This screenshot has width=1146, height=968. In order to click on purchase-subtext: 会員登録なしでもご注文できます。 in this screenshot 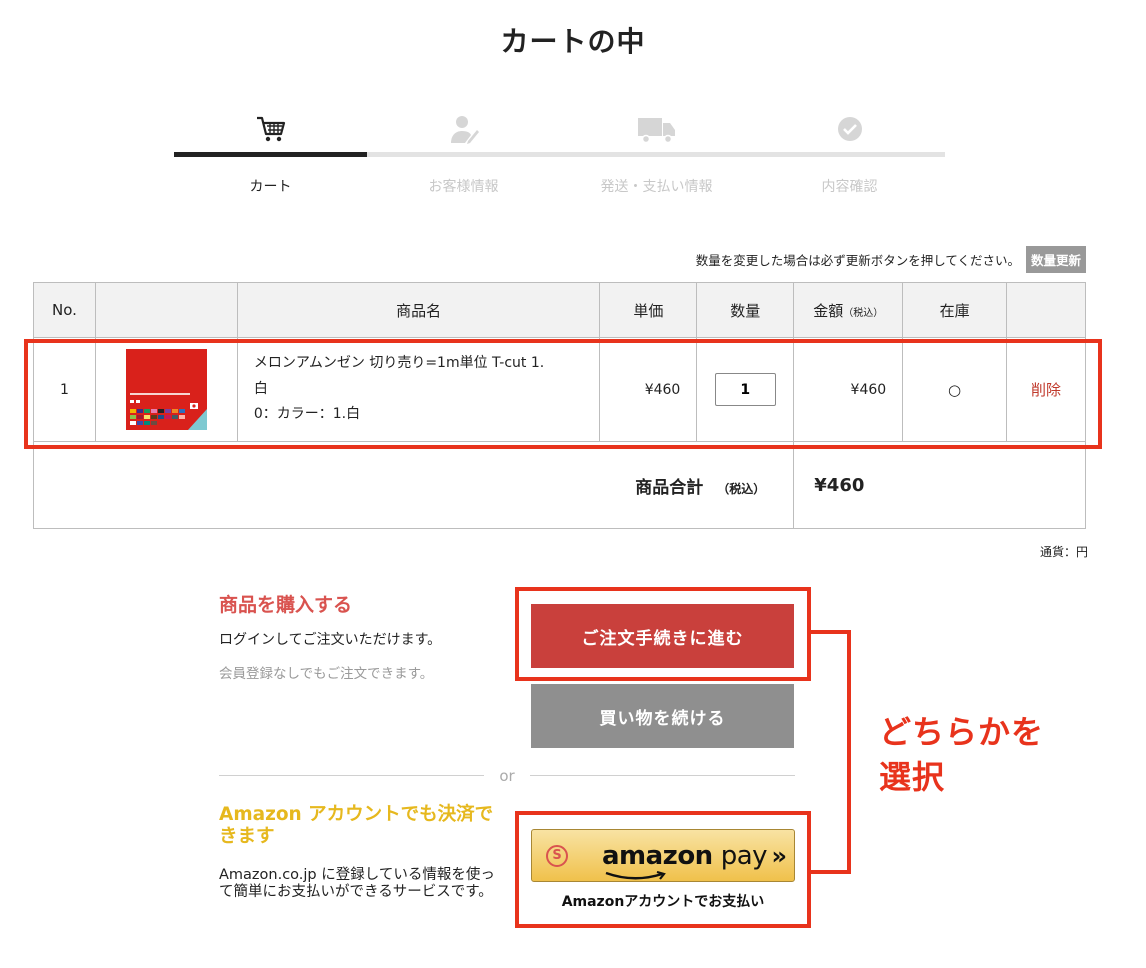, I will do `click(326, 674)`.